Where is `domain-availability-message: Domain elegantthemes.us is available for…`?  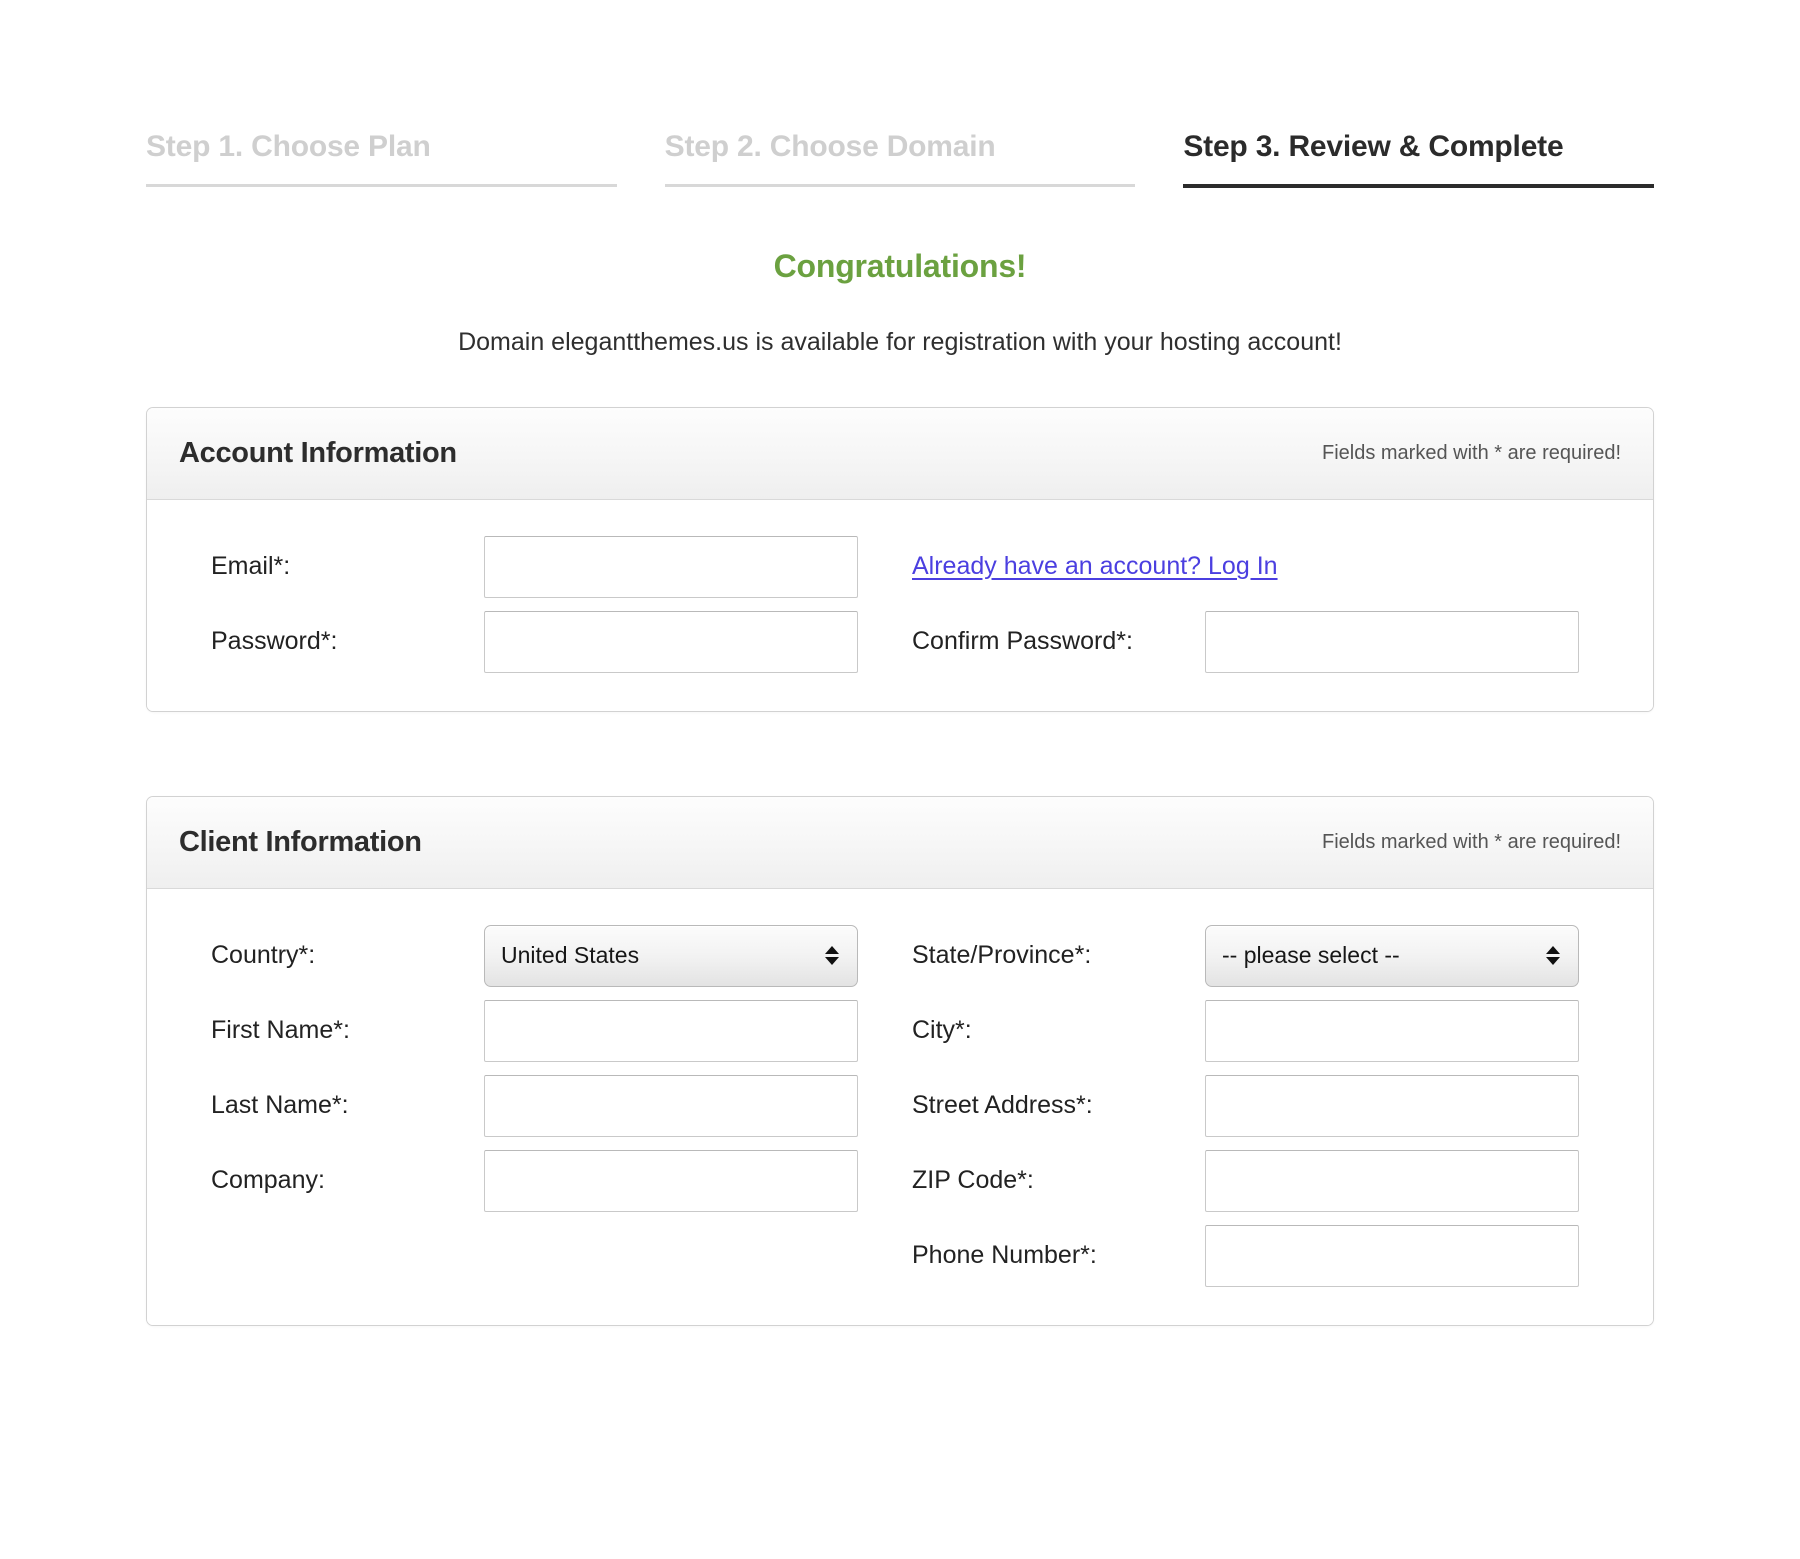
domain-availability-message: Domain elegantthemes.us is available for… is located at coordinates (900, 341).